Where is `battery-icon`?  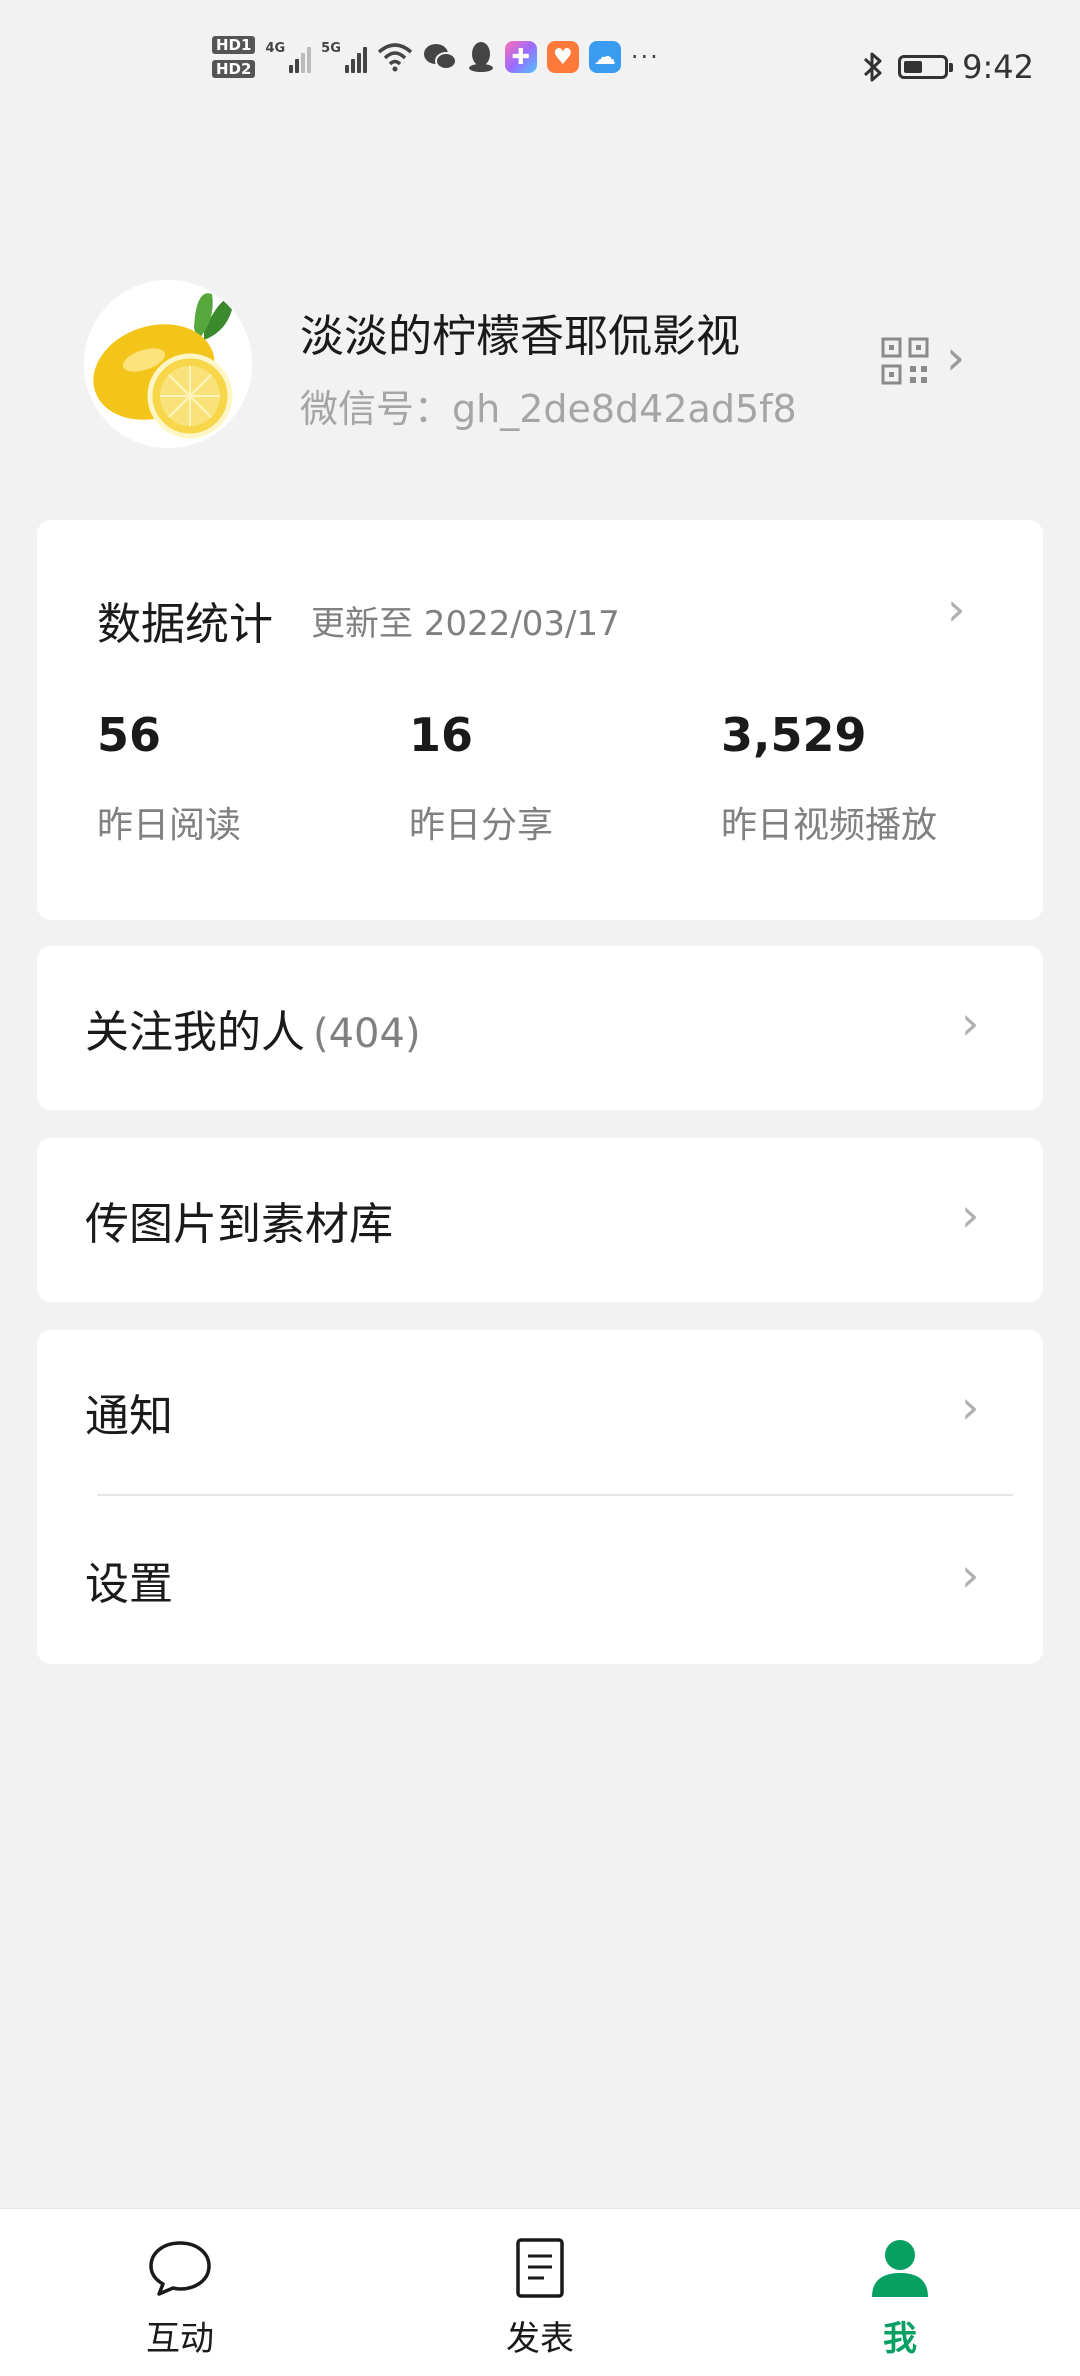 battery-icon is located at coordinates (926, 67).